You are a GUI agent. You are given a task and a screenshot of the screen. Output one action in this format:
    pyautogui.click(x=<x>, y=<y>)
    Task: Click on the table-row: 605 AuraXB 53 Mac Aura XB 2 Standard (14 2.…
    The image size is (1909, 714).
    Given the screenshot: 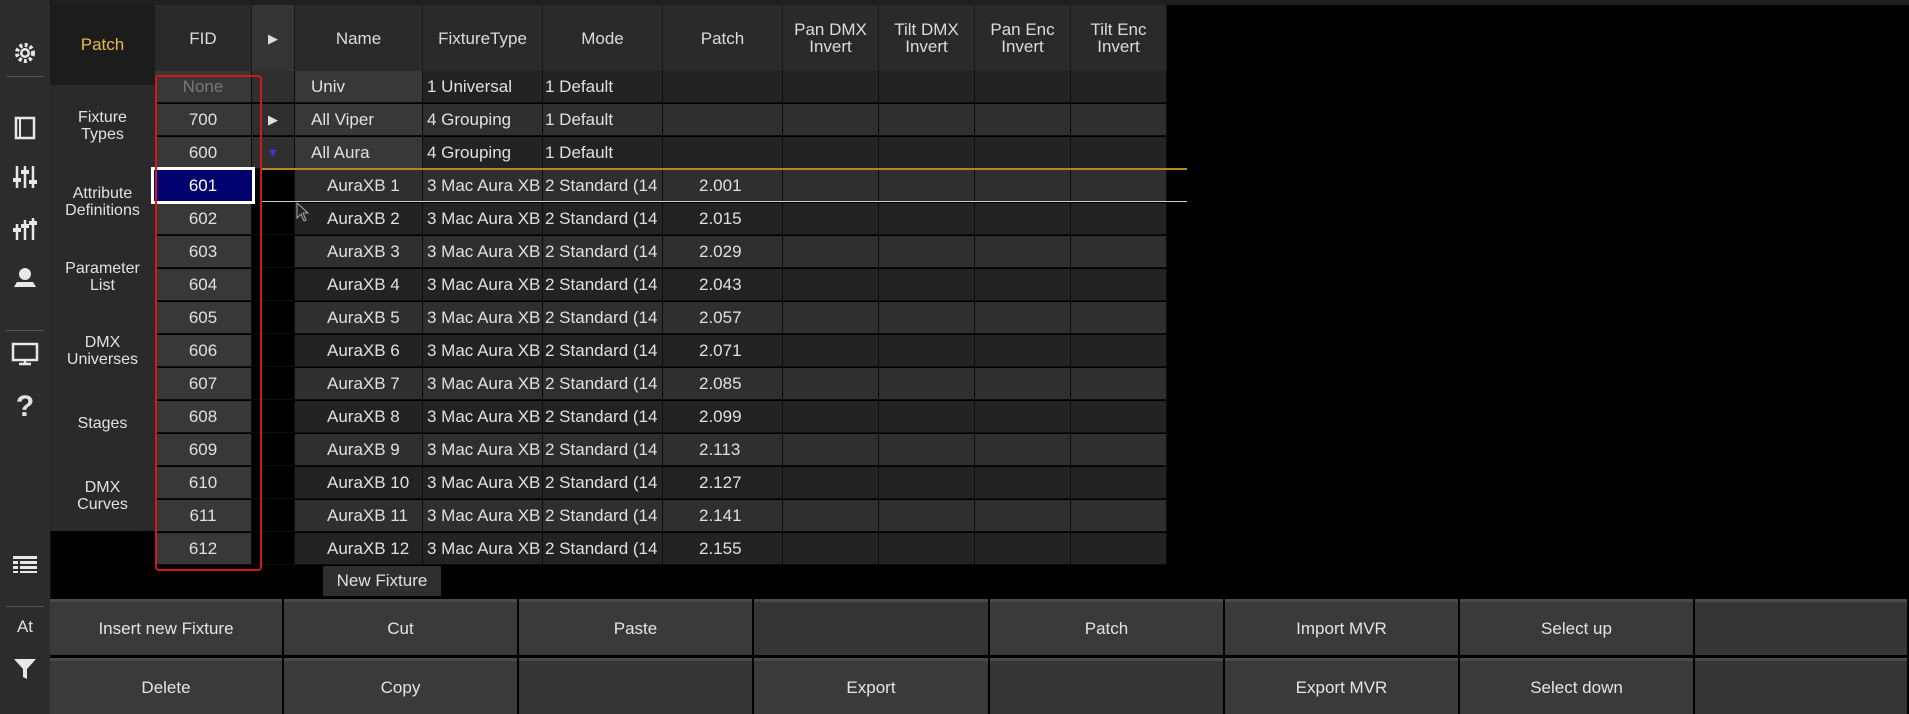 What is the action you would take?
    pyautogui.click(x=671, y=318)
    